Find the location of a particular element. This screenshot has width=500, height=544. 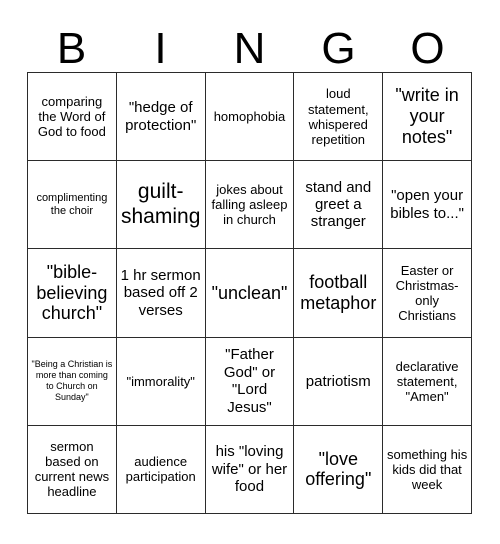

bingo-cell: football metaphor is located at coordinates (339, 293).